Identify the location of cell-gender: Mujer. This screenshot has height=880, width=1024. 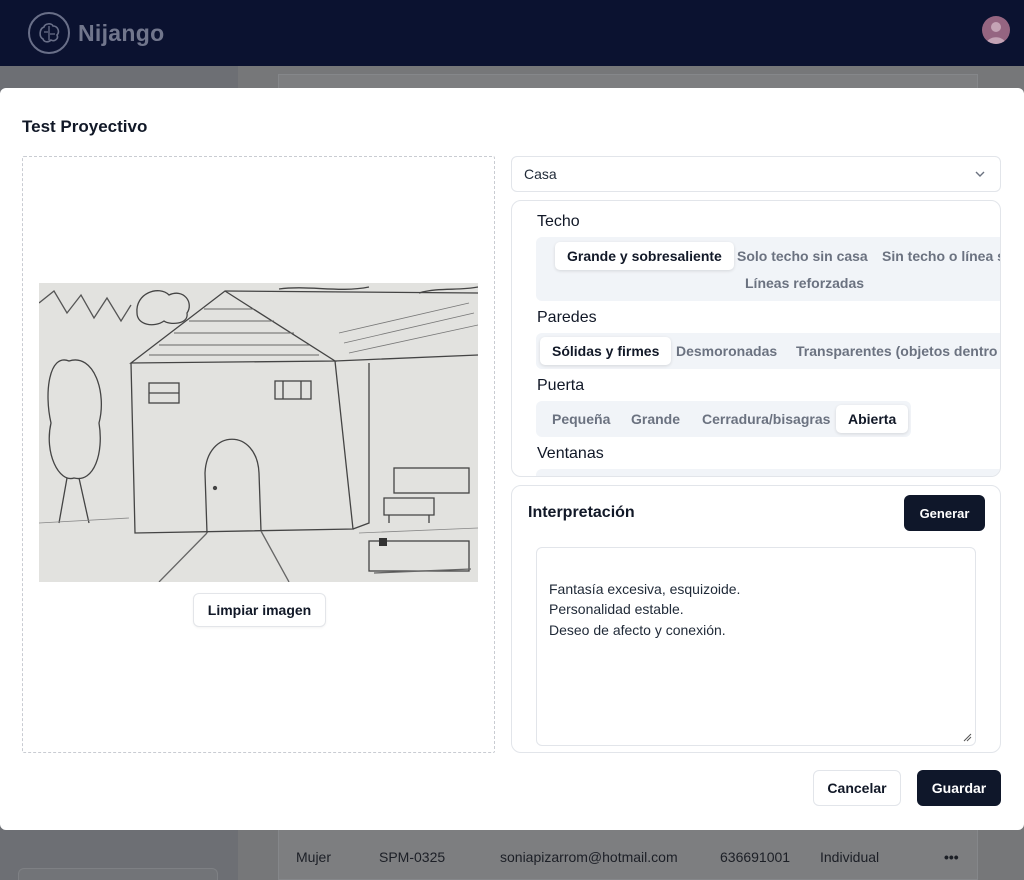
(314, 857).